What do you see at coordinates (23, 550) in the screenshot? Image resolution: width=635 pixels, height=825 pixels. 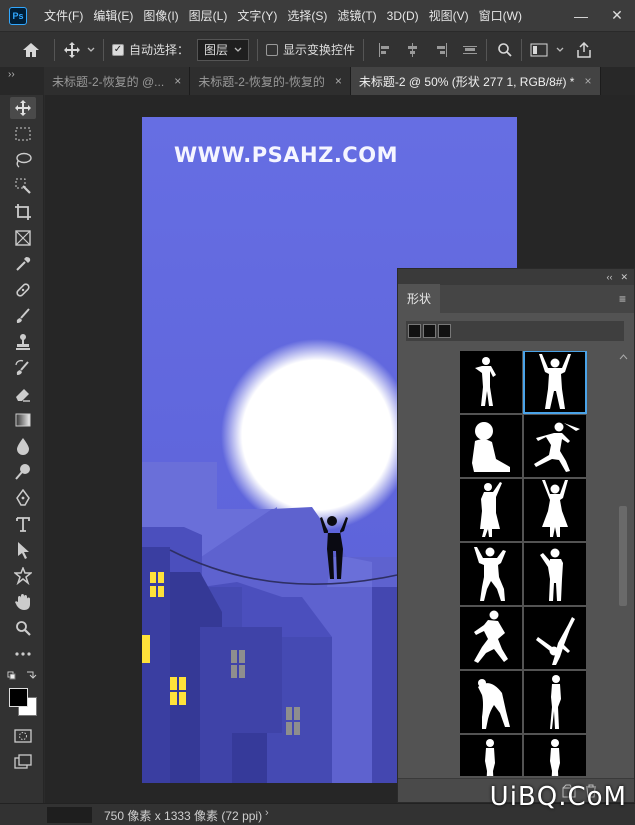 I see `path-selection-tool` at bounding box center [23, 550].